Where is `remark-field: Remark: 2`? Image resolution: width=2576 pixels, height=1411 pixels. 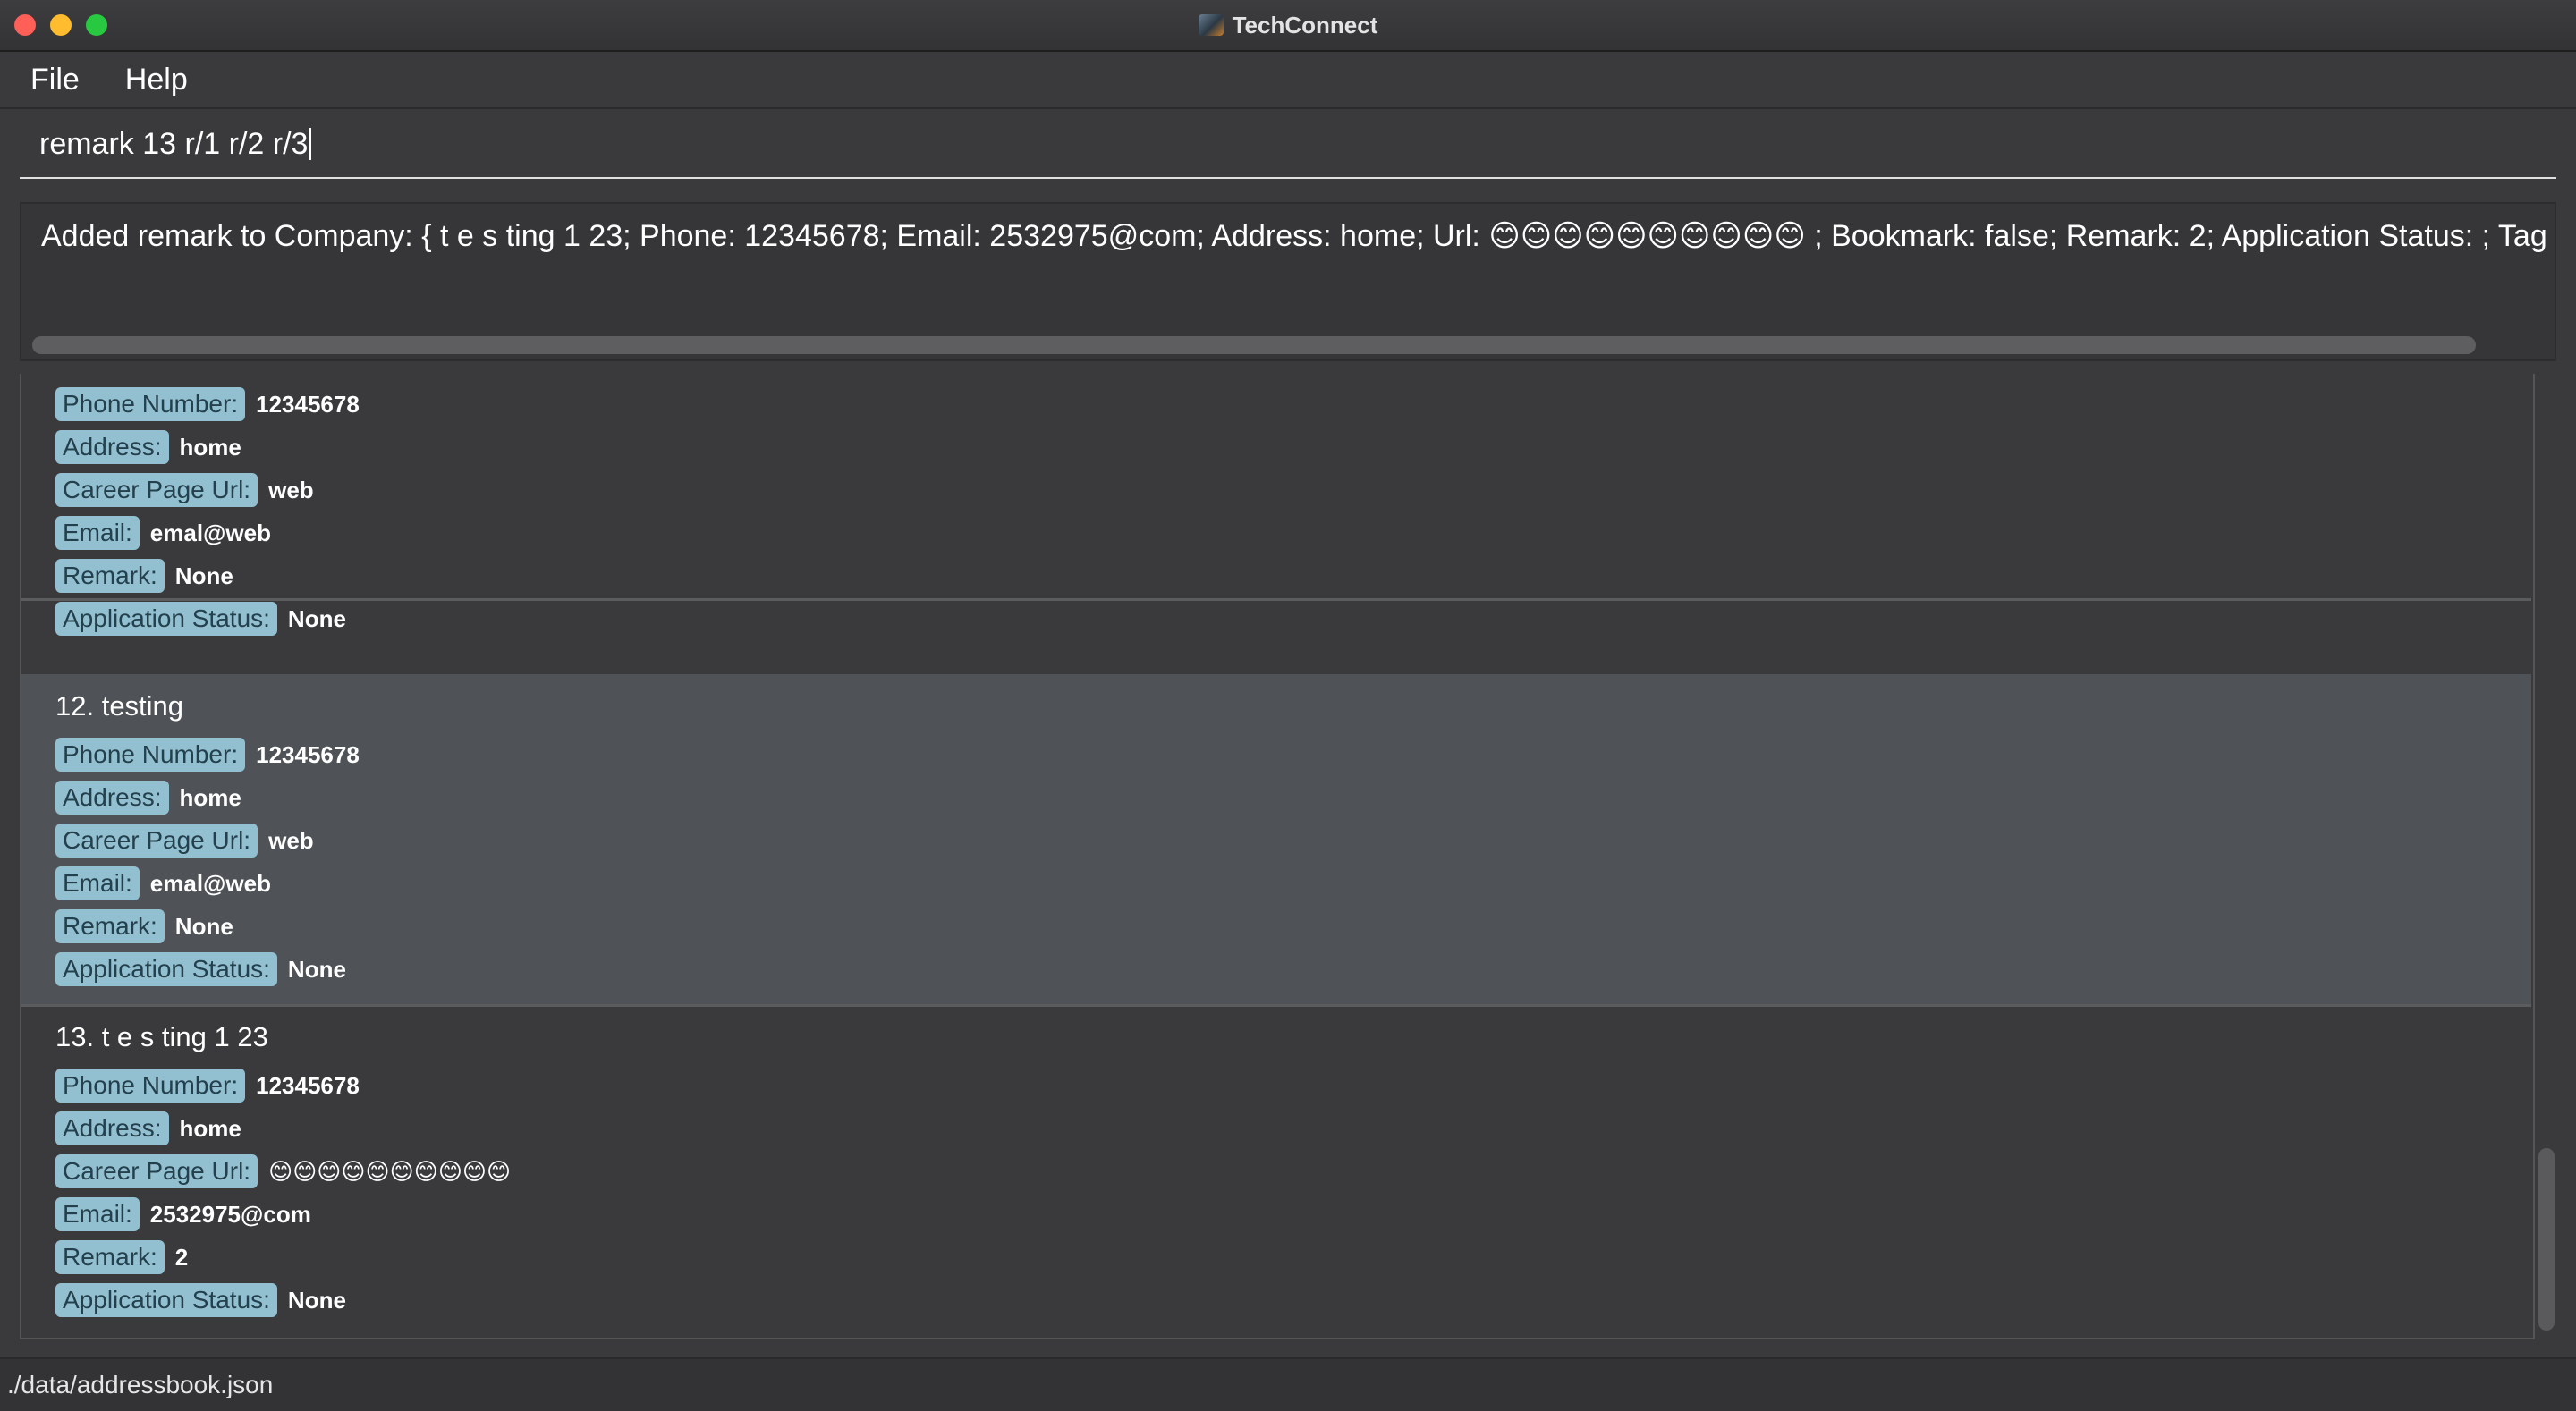 remark-field: Remark: 2 is located at coordinates (121, 1257).